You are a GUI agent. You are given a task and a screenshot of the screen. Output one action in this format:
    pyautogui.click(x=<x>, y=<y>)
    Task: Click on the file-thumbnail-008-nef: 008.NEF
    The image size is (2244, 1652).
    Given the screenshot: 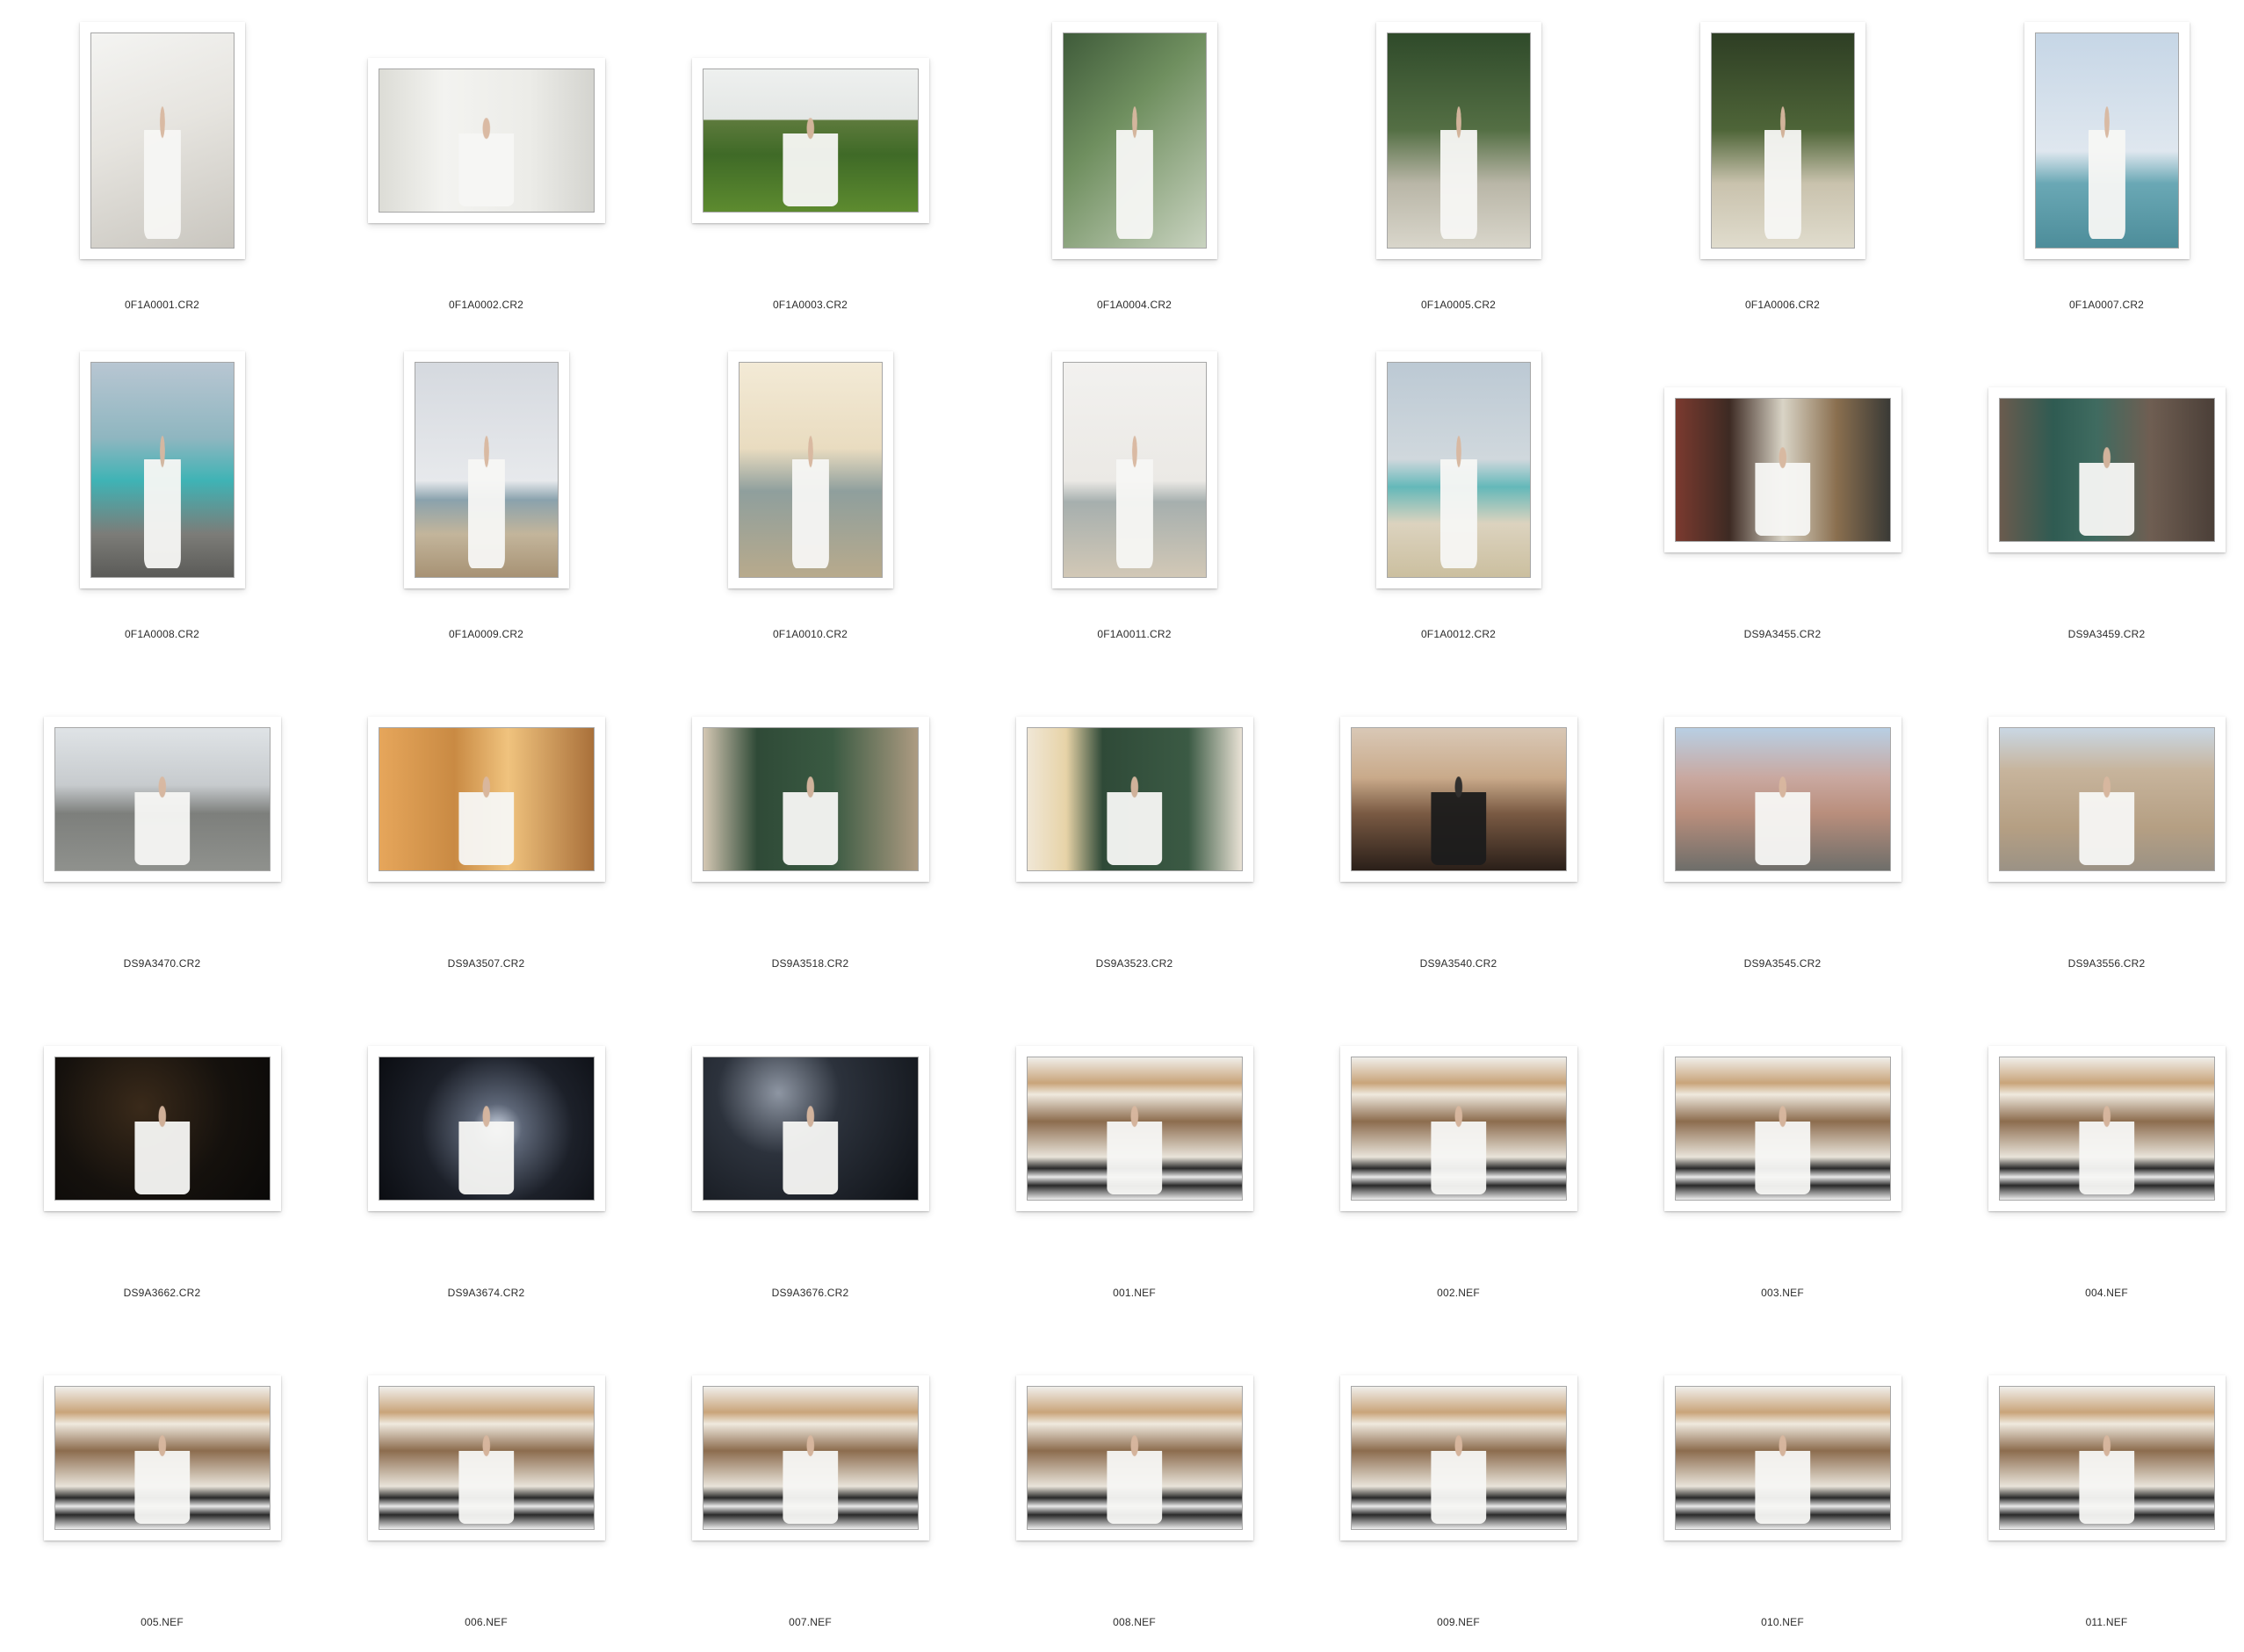 What is the action you would take?
    pyautogui.click(x=1134, y=1482)
    